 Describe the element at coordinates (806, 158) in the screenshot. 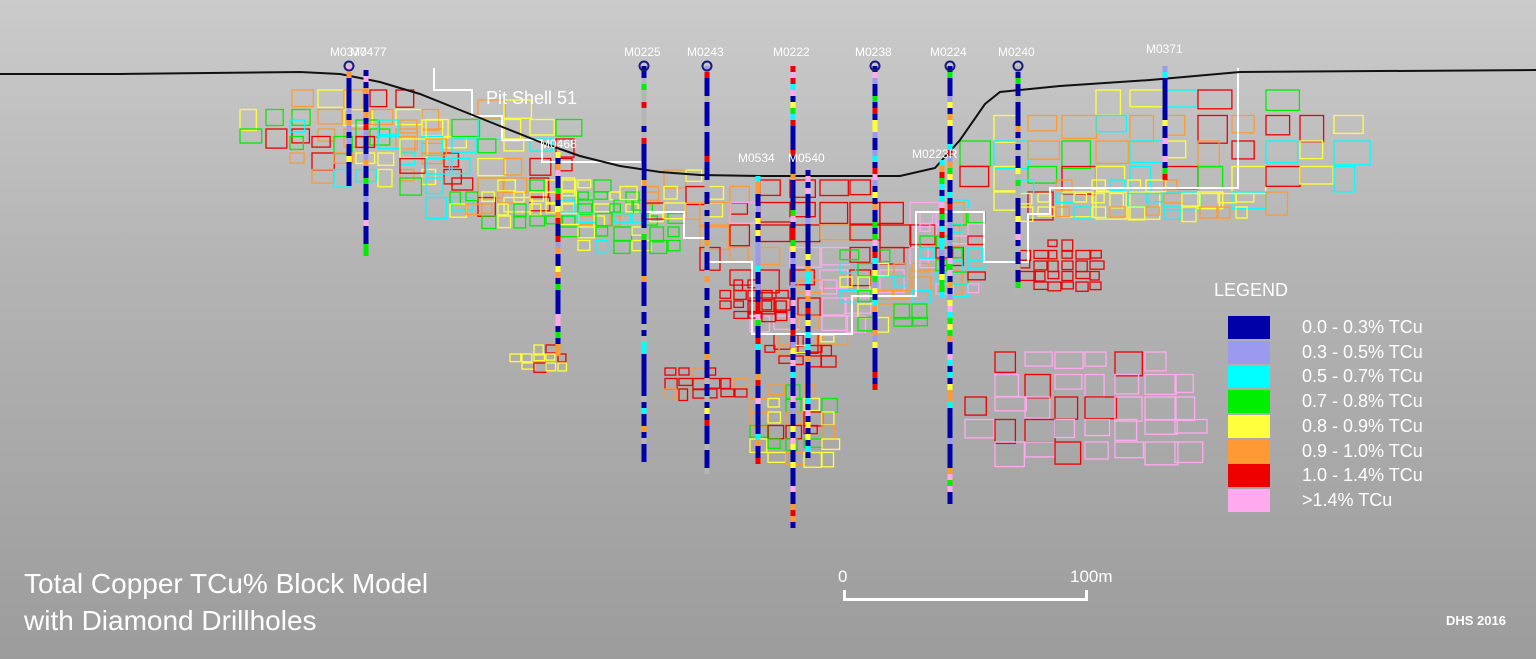

I see `drillhole-label: M0540` at that location.